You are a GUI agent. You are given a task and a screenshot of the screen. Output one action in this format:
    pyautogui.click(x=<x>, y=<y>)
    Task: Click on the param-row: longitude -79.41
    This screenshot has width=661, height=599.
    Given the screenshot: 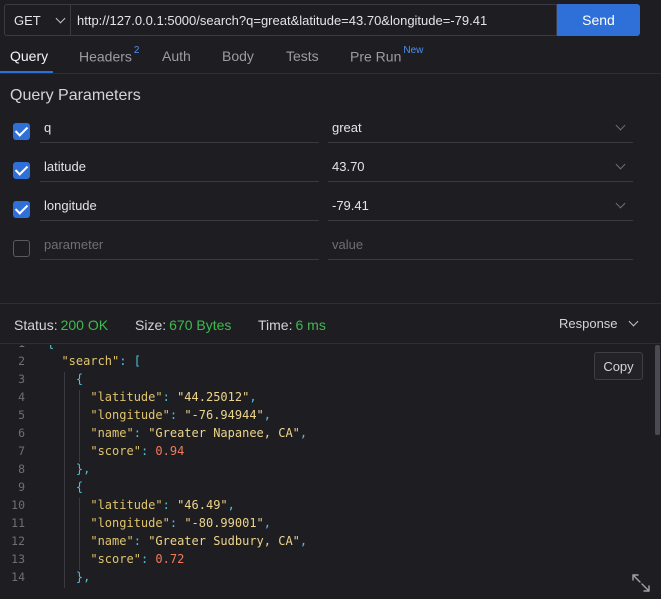 What is the action you would take?
    pyautogui.click(x=330, y=210)
    